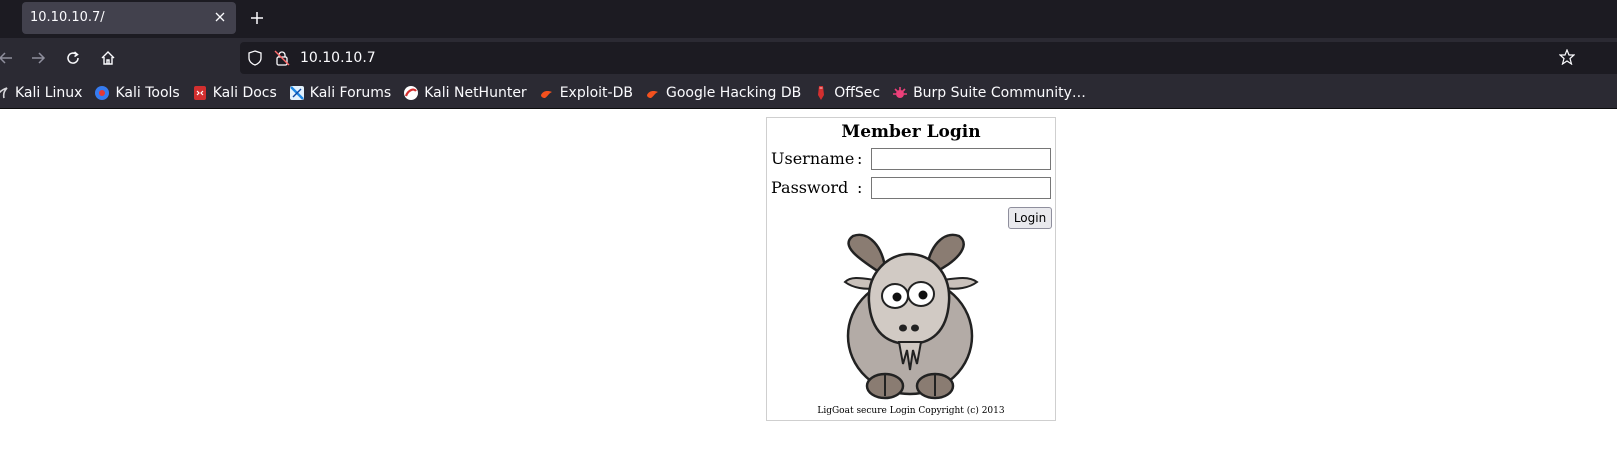 The image size is (1617, 457). What do you see at coordinates (49, 93) in the screenshot?
I see `bookmark-label: Kali Linux` at bounding box center [49, 93].